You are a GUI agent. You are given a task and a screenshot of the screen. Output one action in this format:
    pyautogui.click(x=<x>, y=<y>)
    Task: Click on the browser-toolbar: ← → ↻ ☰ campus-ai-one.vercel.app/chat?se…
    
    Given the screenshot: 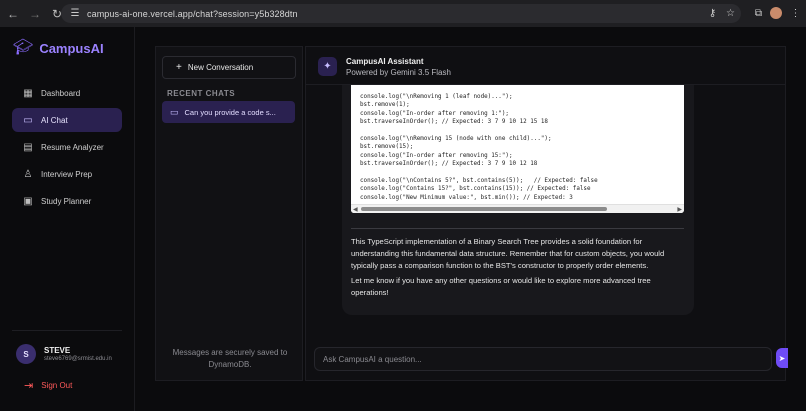 What is the action you would take?
    pyautogui.click(x=403, y=13)
    